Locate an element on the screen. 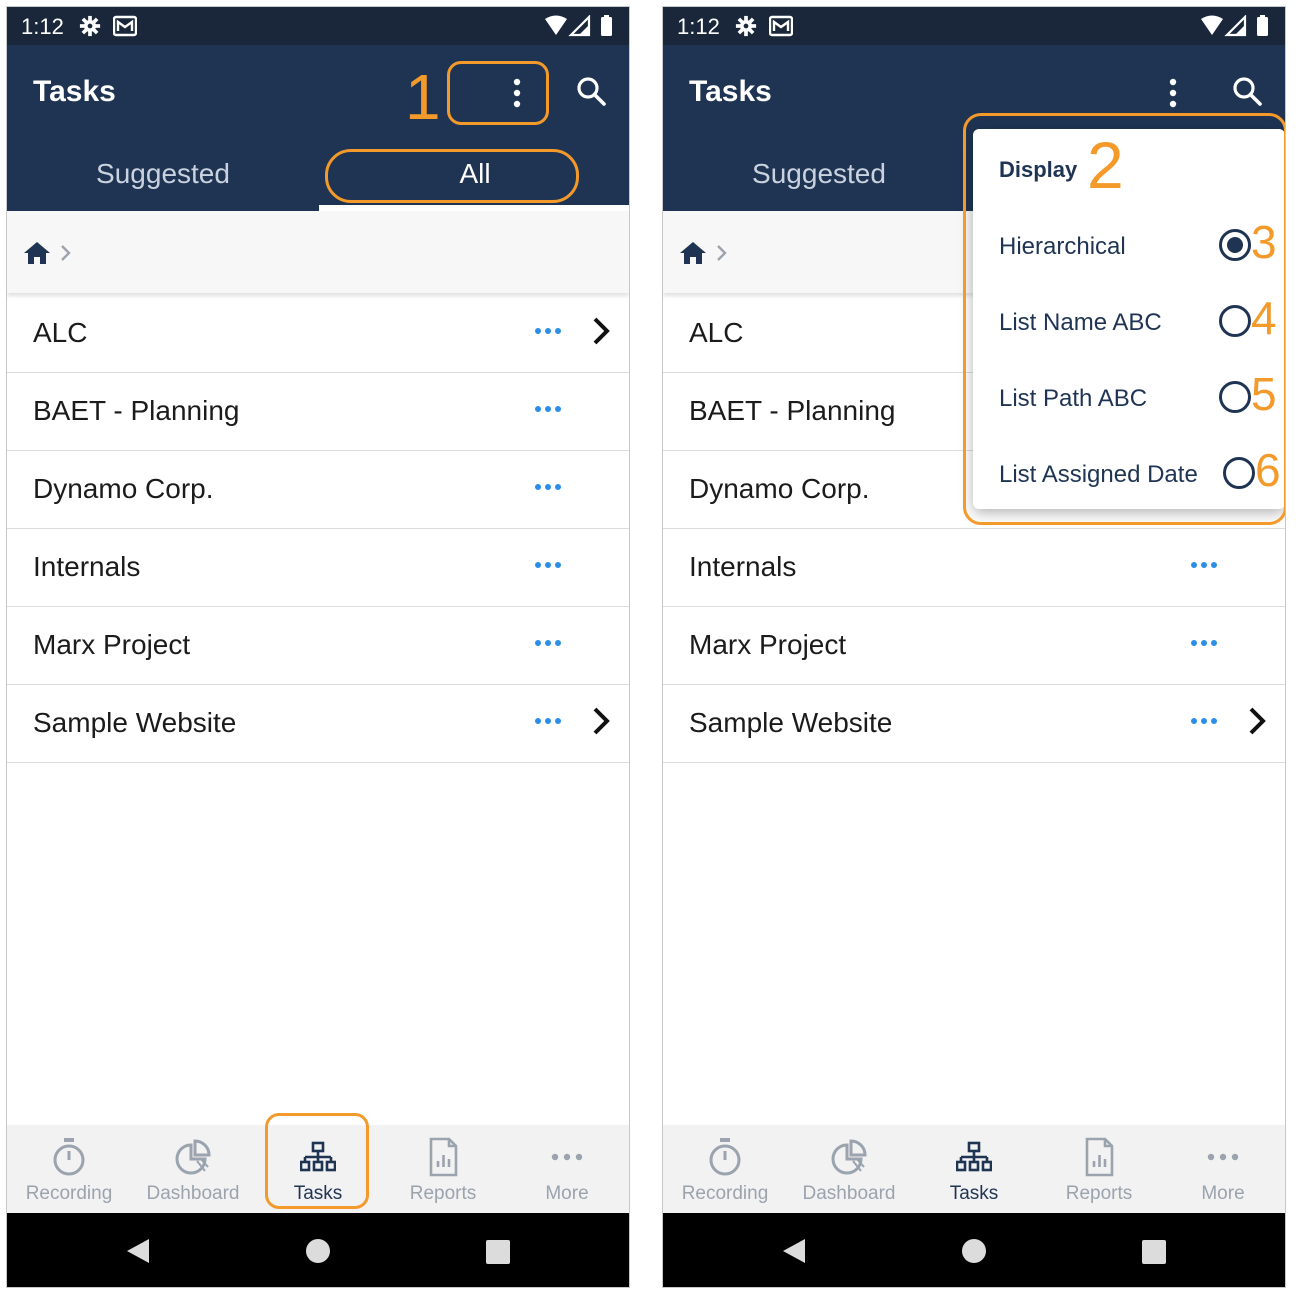 The image size is (1304, 1294). list-item: Dynamo Corp. is located at coordinates (318, 490).